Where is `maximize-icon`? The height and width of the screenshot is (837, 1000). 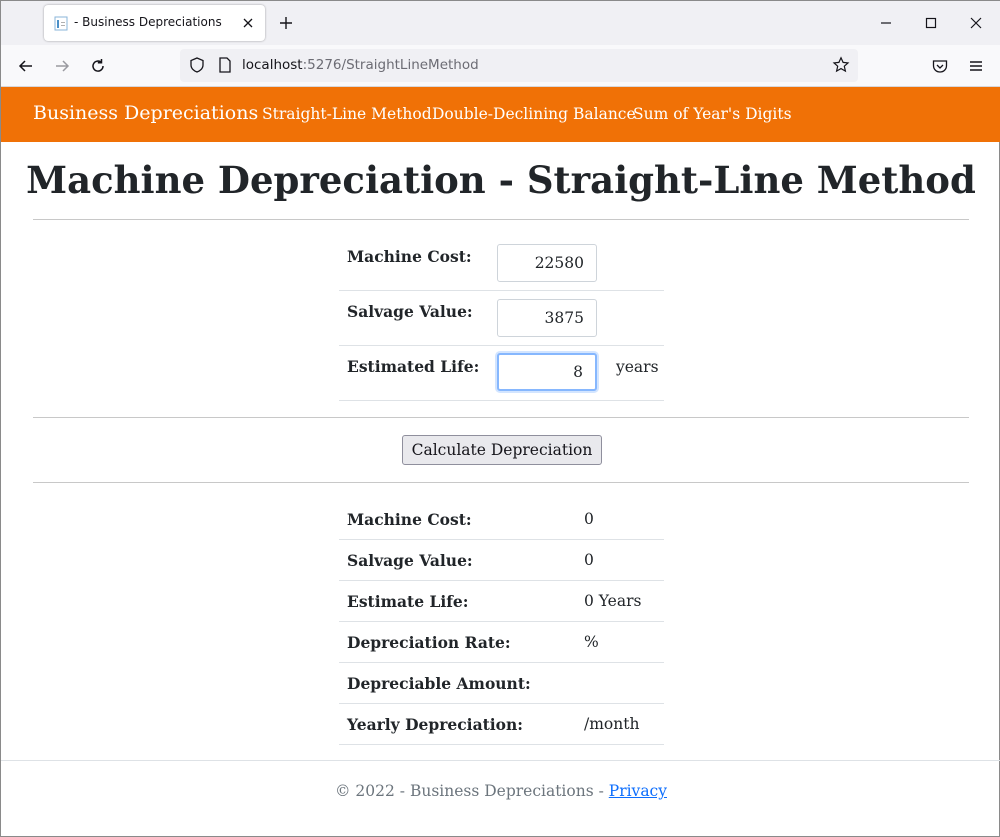
maximize-icon is located at coordinates (931, 23).